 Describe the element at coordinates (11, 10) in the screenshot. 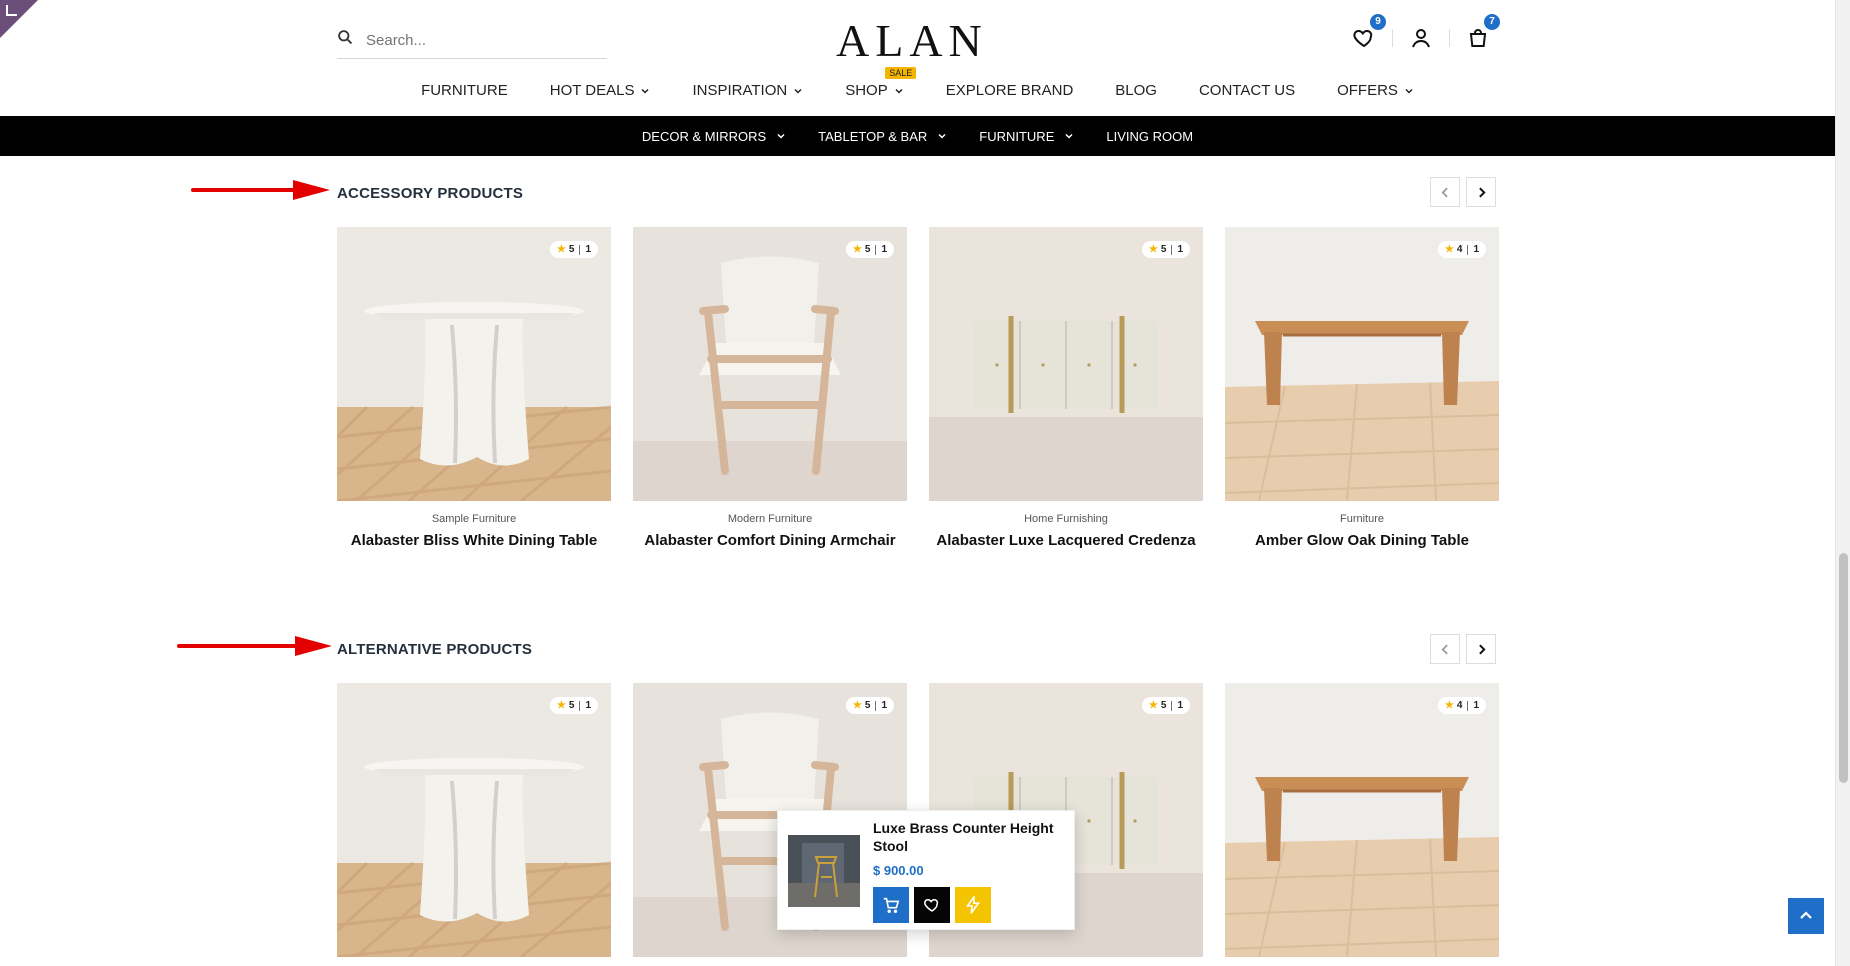

I see `corner-marker-icon` at that location.